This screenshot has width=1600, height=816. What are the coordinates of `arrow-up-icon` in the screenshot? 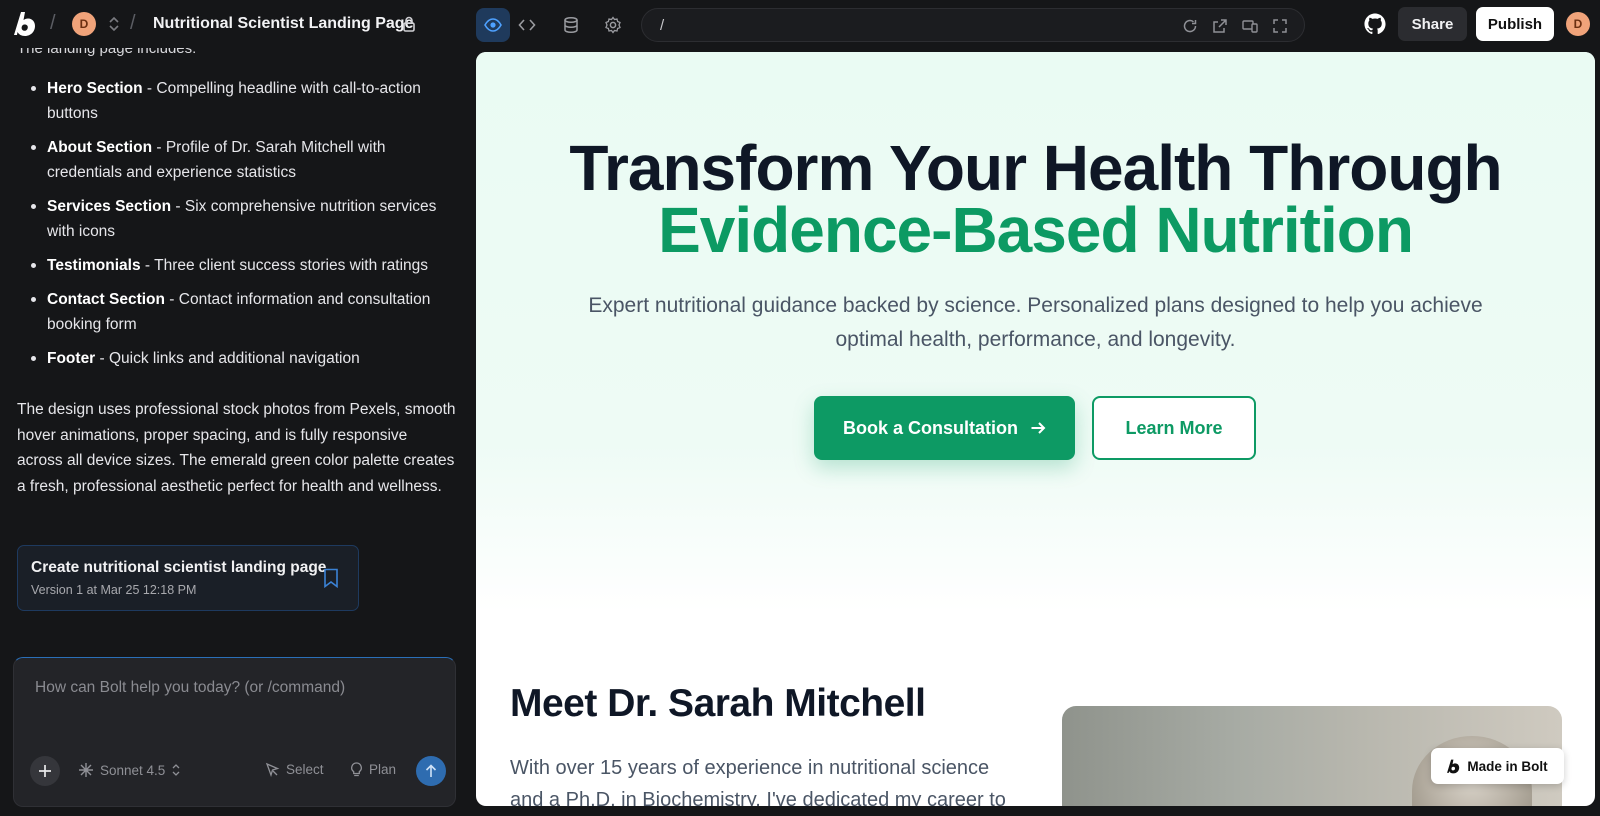 It's located at (431, 770).